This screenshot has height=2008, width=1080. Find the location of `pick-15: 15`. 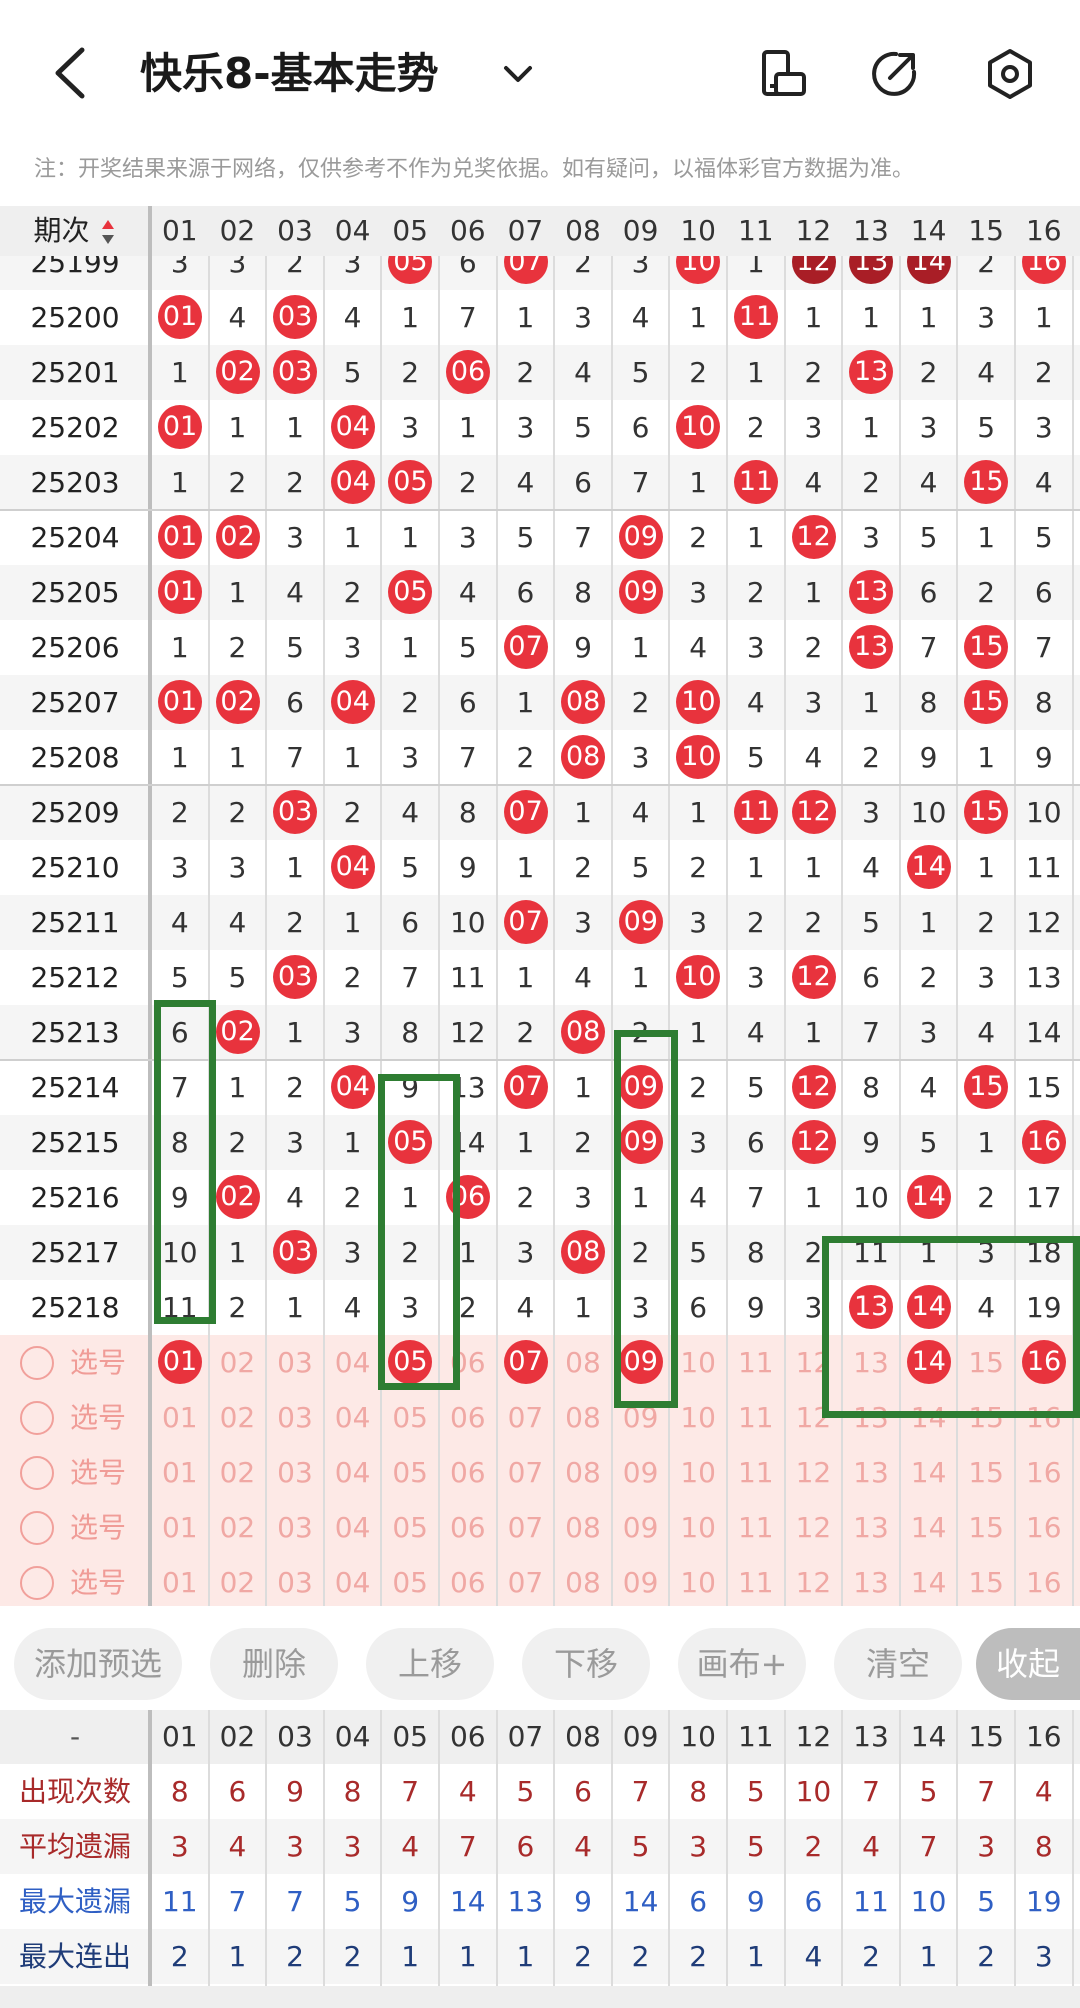

pick-15: 15 is located at coordinates (986, 1527).